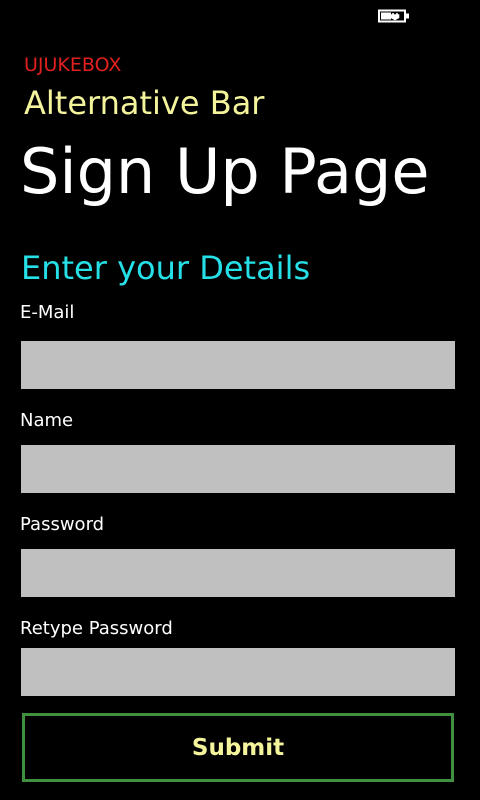 This screenshot has width=480, height=800. Describe the element at coordinates (238, 747) in the screenshot. I see `submit-button: Submit` at that location.